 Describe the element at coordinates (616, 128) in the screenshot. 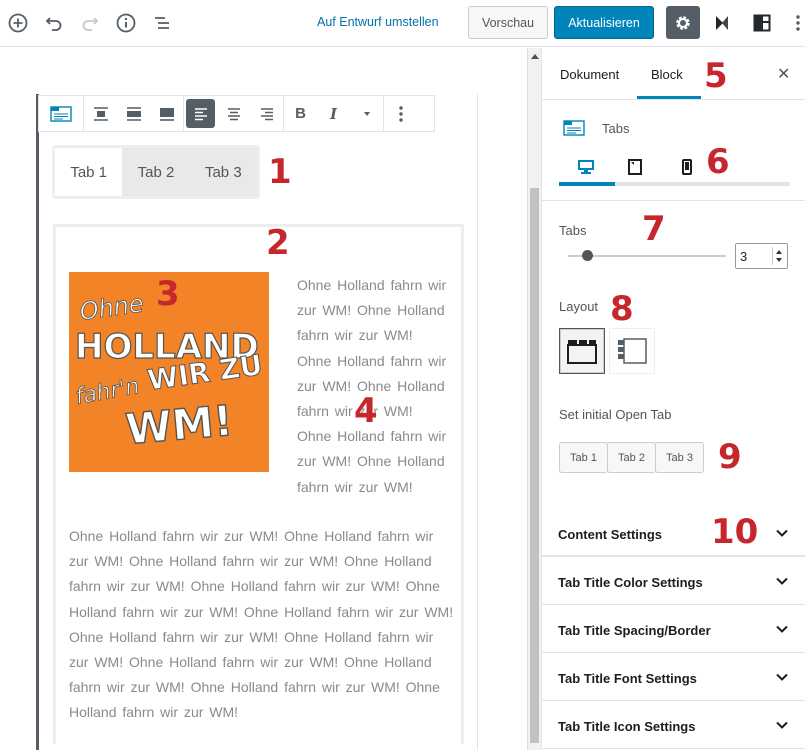

I see `block-name: Tabs` at that location.